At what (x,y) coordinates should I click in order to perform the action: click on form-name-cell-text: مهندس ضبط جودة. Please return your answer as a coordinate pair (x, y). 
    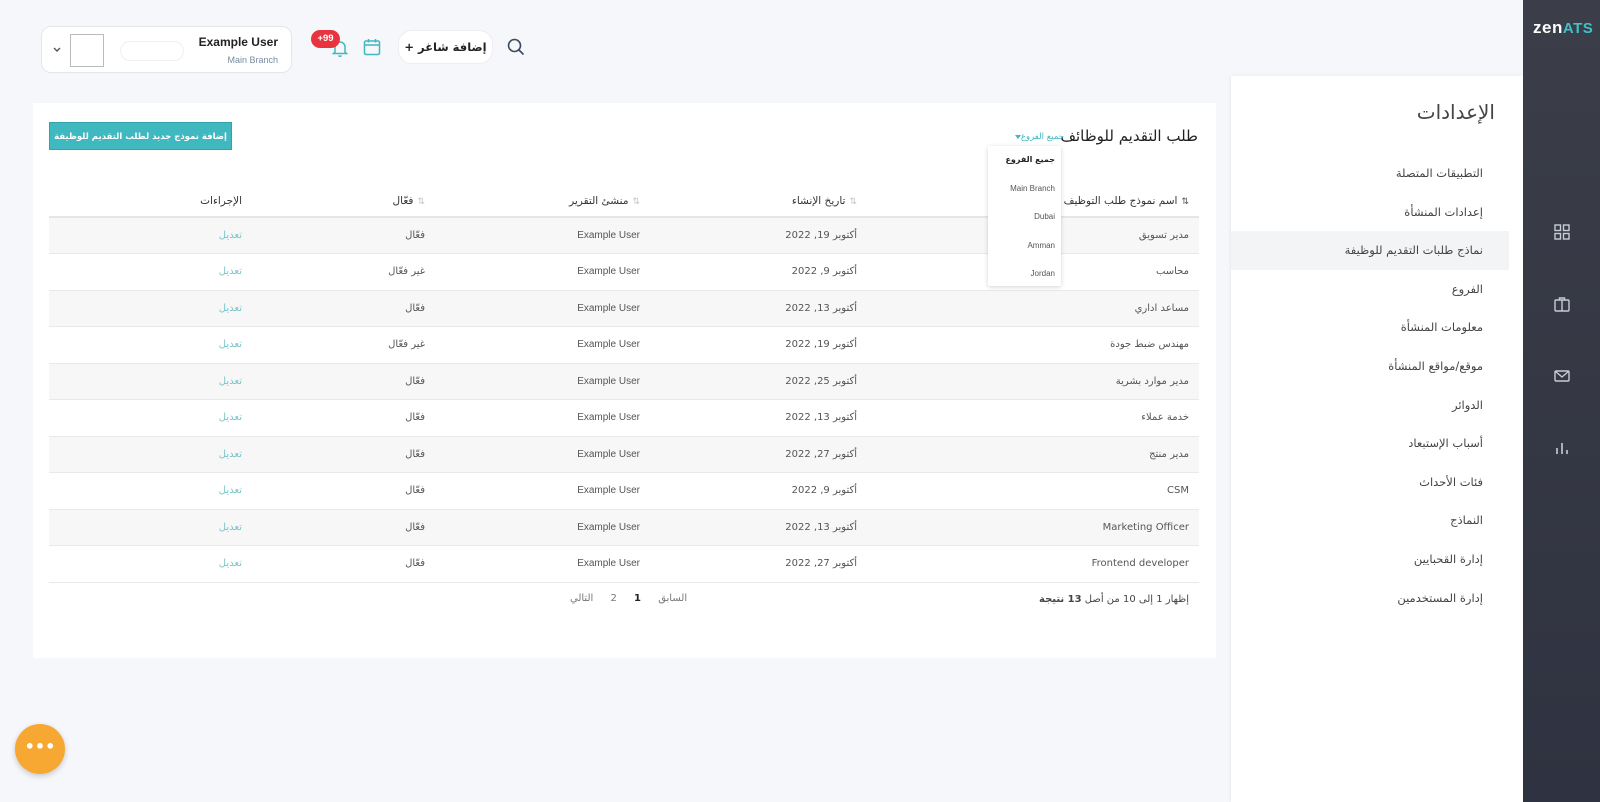
    Looking at the image, I should click on (1149, 345).